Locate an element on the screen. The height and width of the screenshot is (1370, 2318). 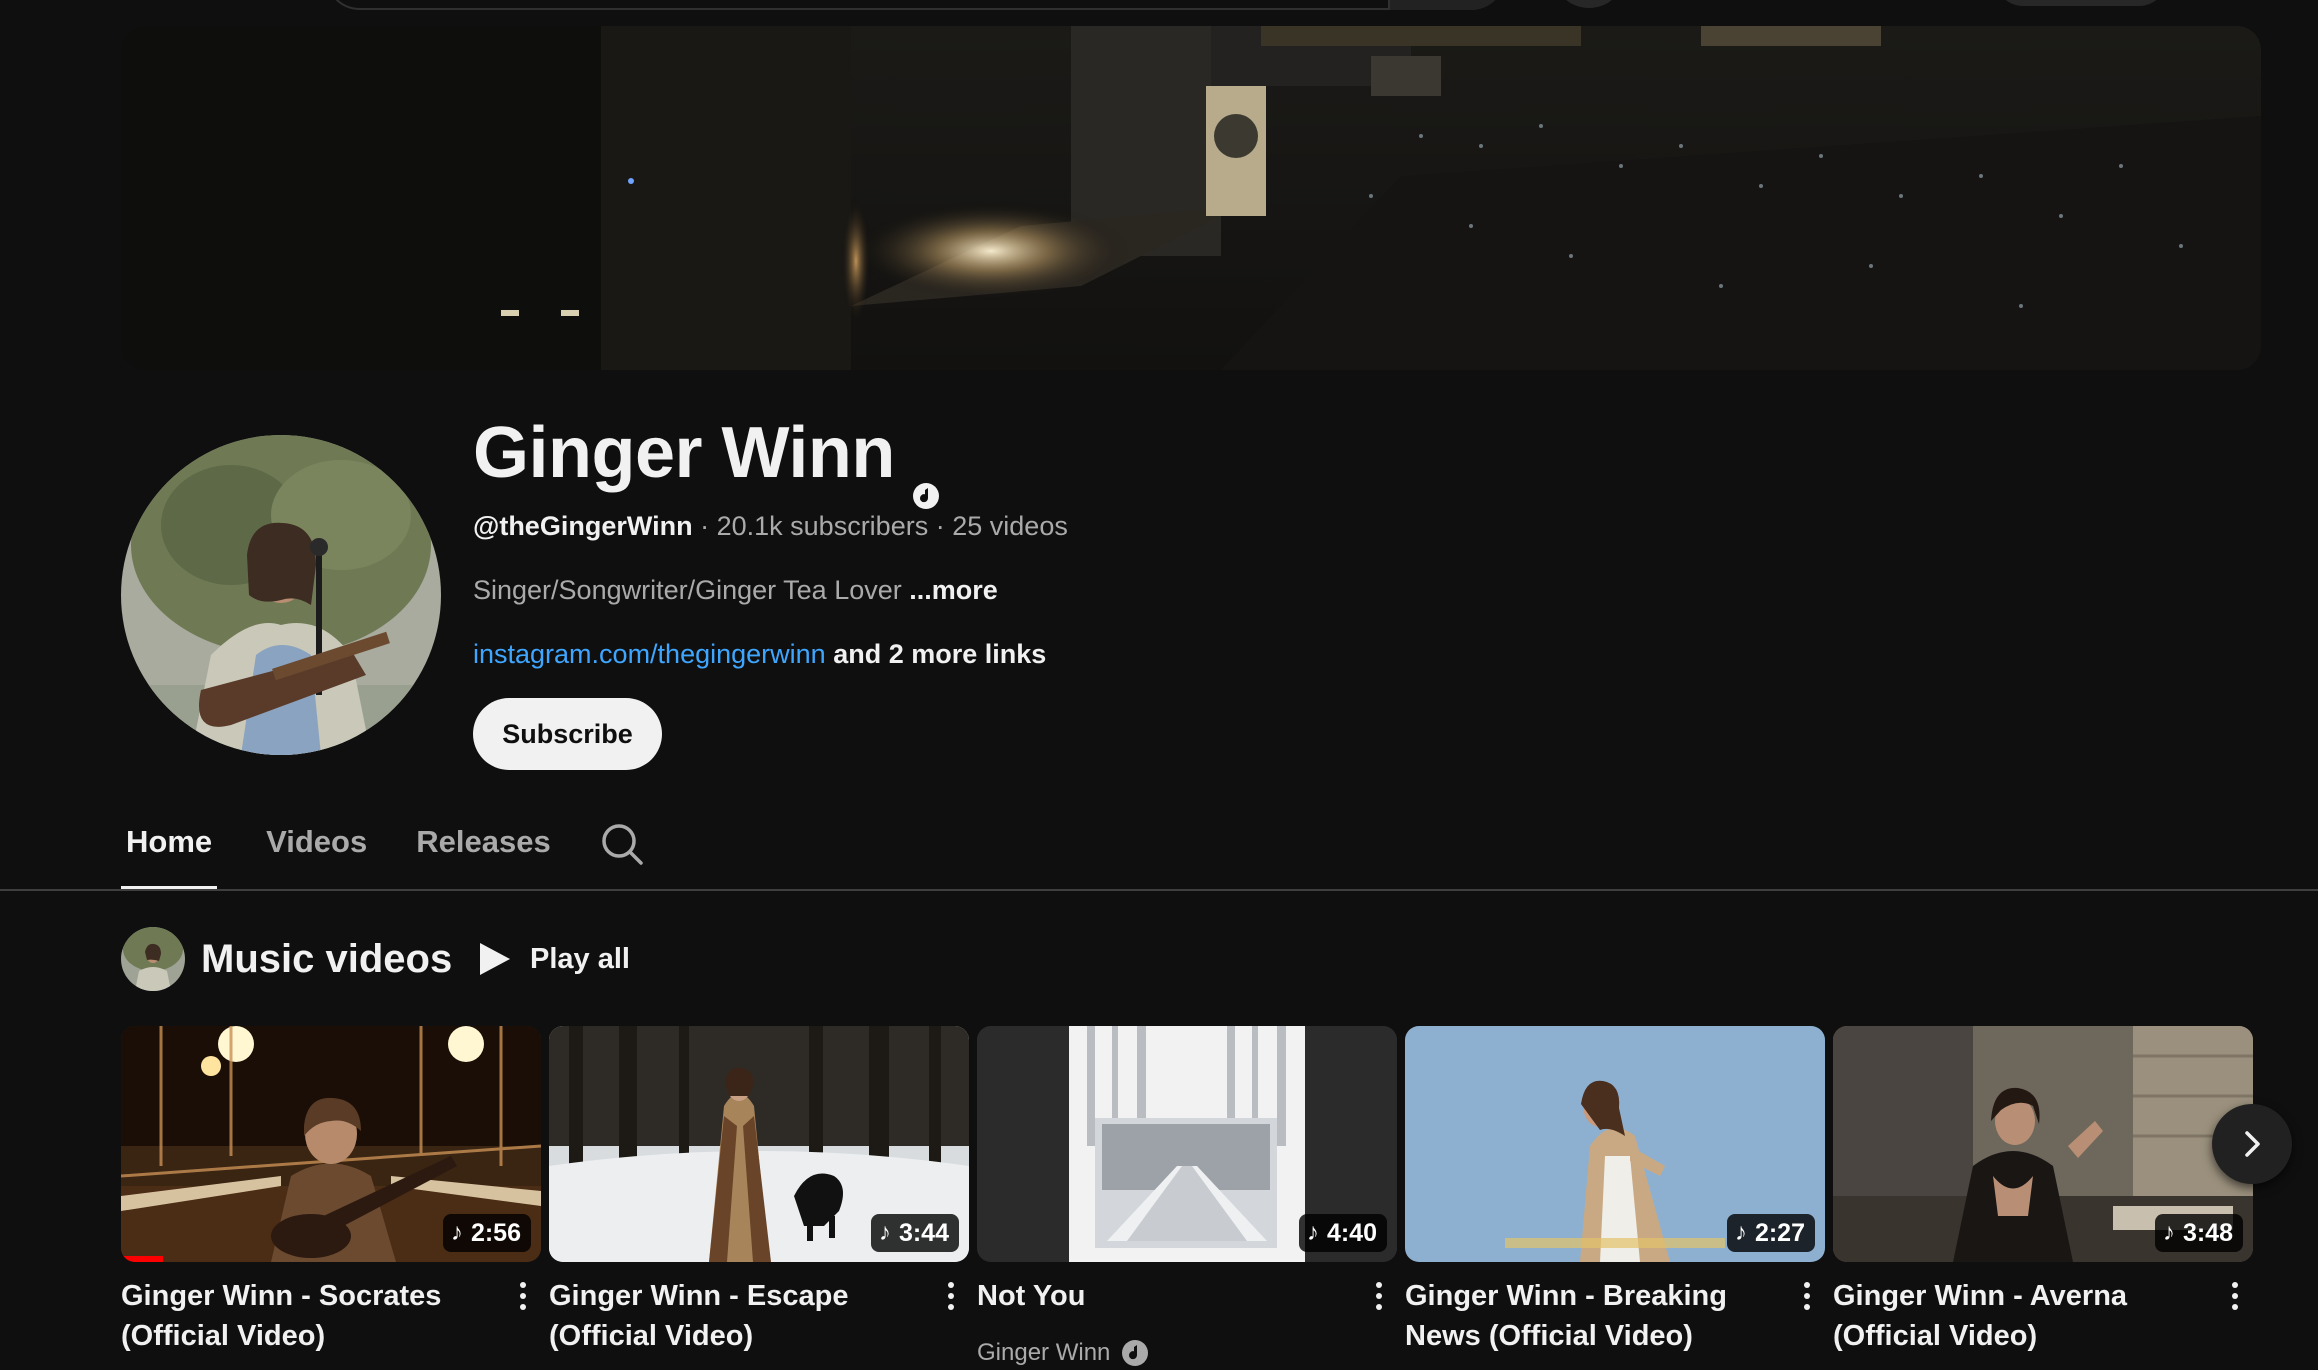
chevron-right-icon is located at coordinates (2252, 1144).